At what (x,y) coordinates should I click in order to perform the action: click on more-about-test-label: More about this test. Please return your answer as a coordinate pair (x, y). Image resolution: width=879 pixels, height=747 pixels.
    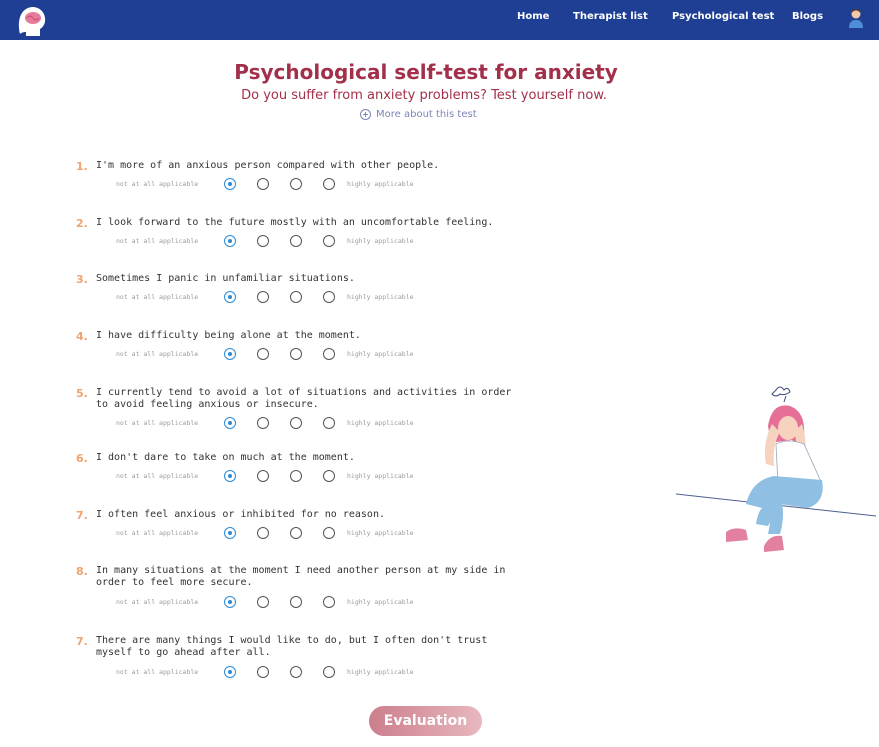
    Looking at the image, I should click on (426, 114).